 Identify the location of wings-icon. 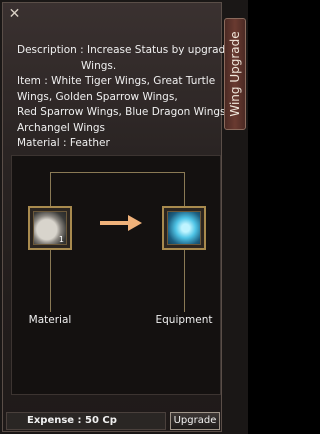
(184, 228).